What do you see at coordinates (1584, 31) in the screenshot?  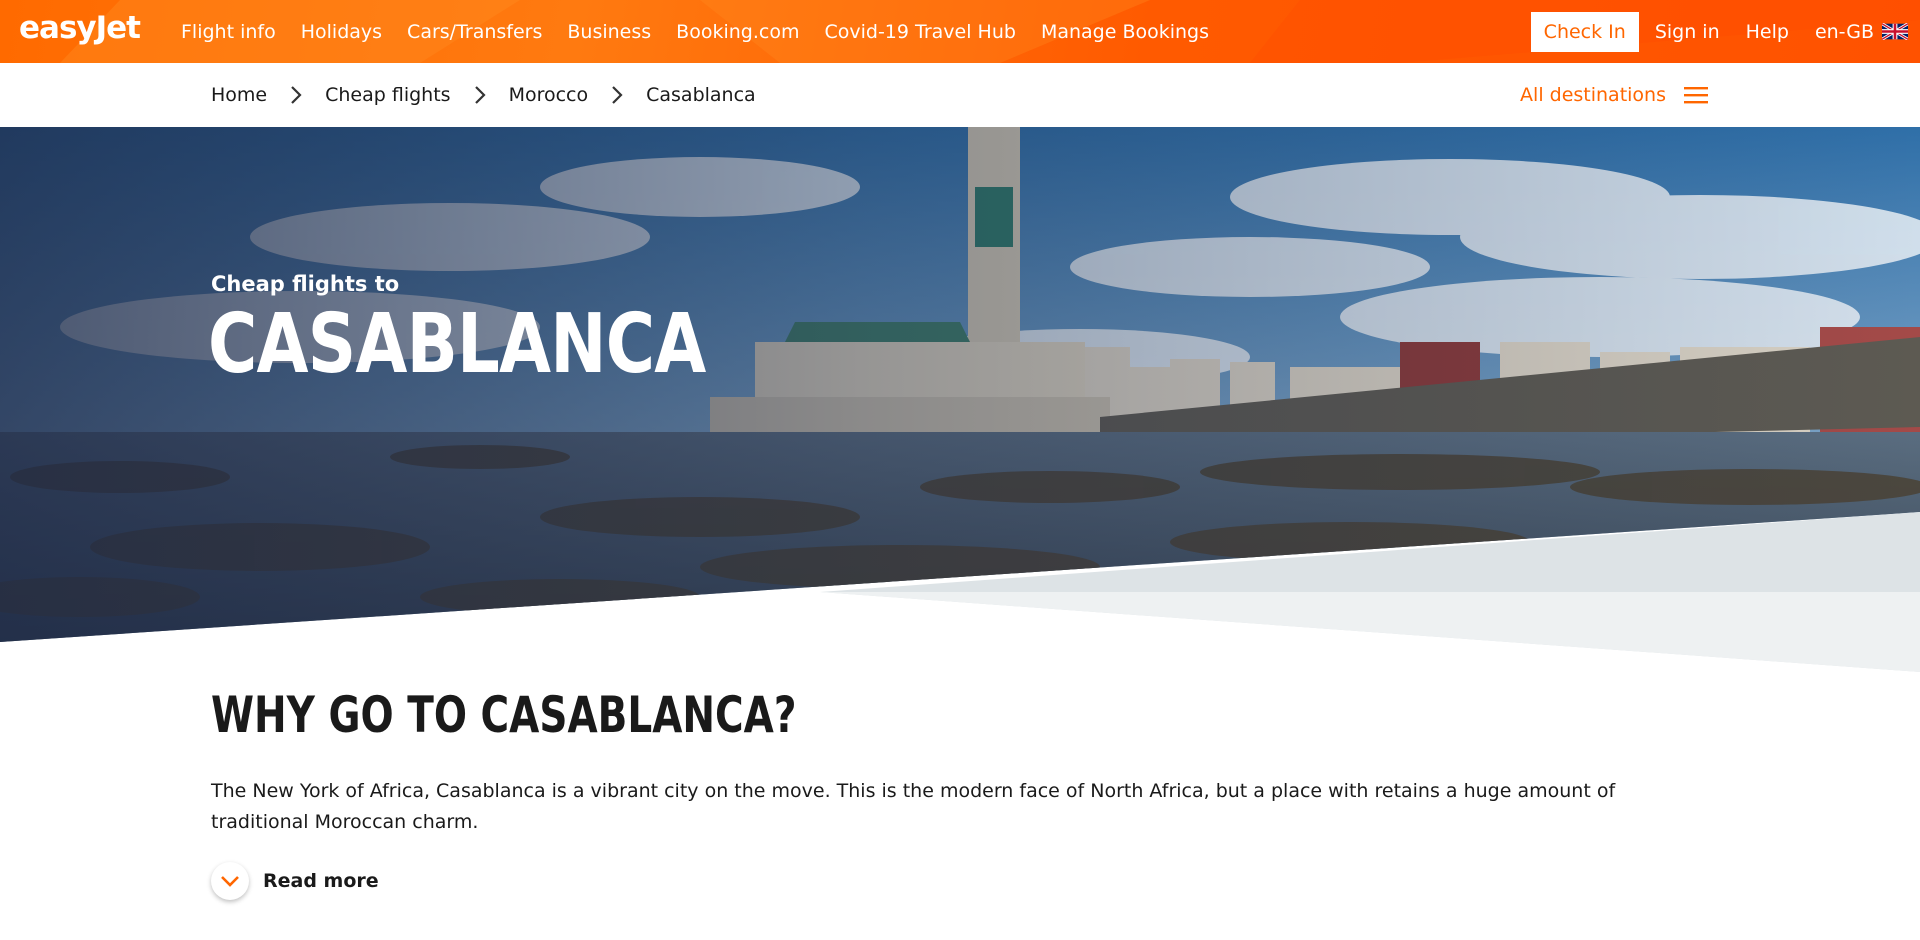 I see `check-in-button: Check In` at bounding box center [1584, 31].